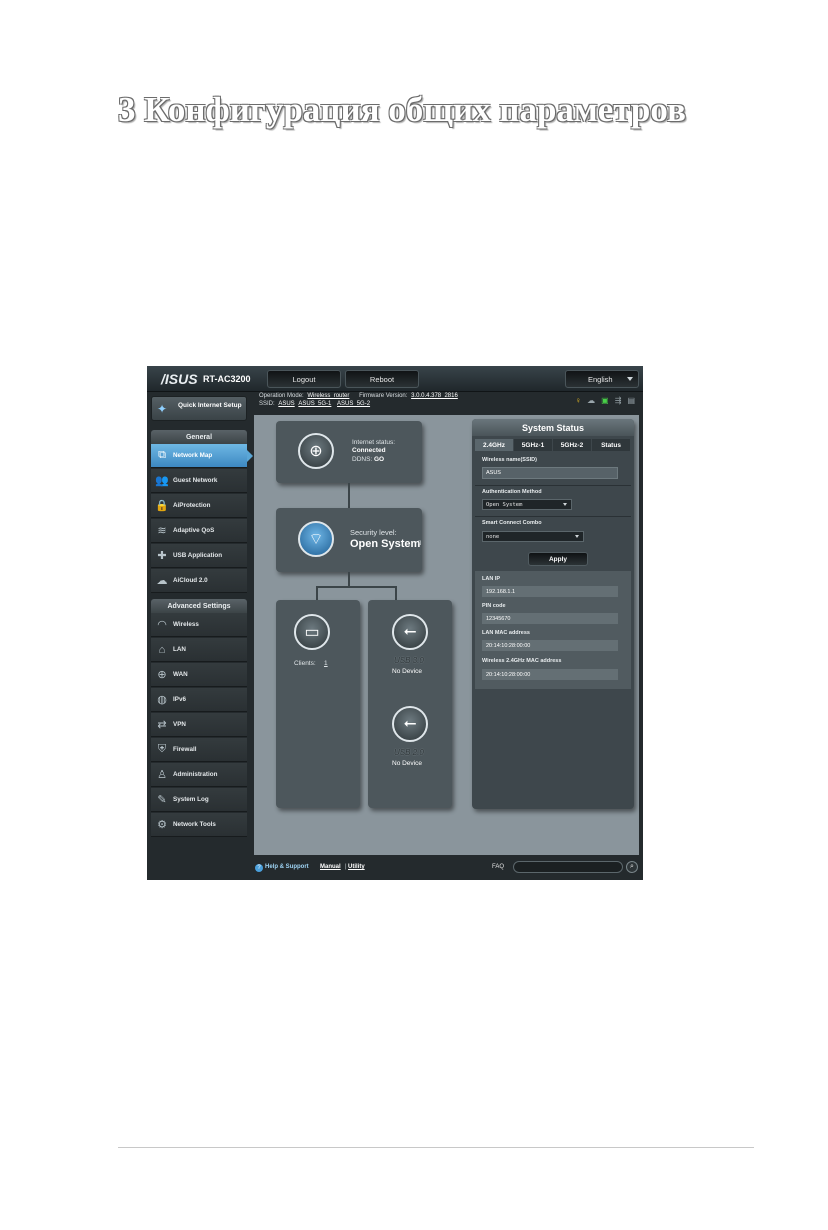 The width and height of the screenshot is (828, 1230). What do you see at coordinates (611, 445) in the screenshot?
I see `tab-status: Status` at bounding box center [611, 445].